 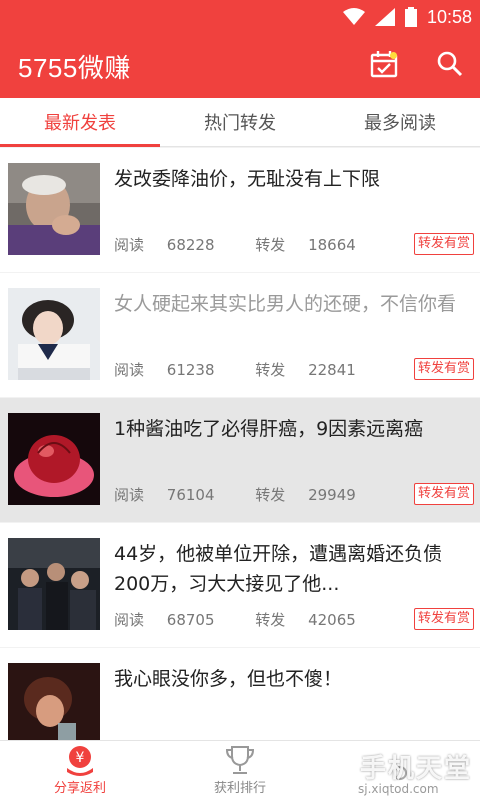 I want to click on list-item: 我心眼没你多，但也不傻！, so click(x=240, y=694).